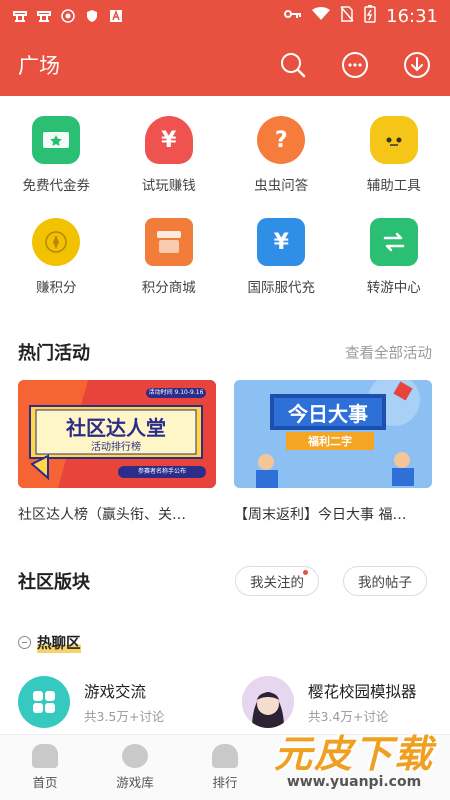  Describe the element at coordinates (135, 756) in the screenshot. I see `gamepad-icon` at that location.